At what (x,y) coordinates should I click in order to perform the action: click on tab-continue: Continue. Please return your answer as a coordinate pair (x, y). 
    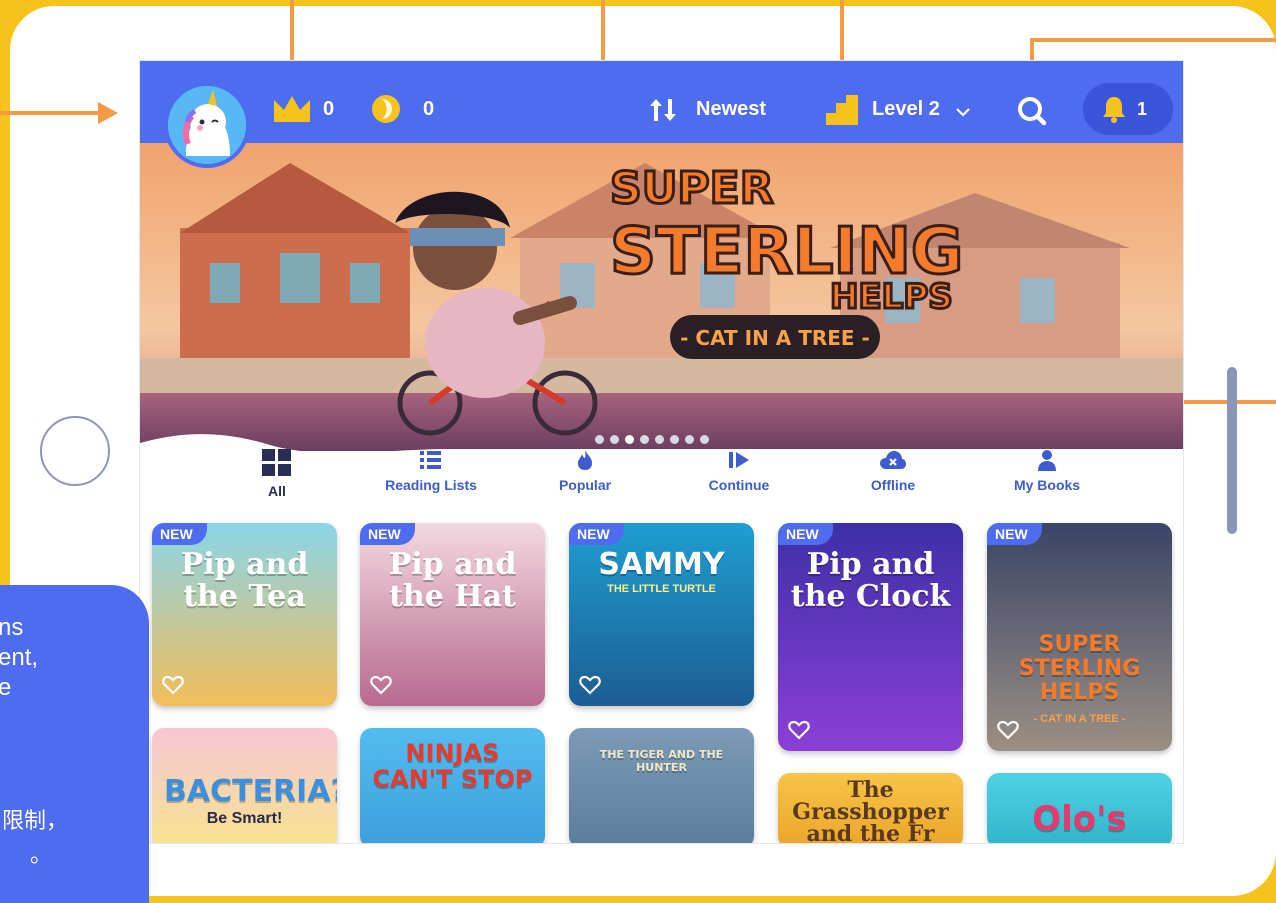
    Looking at the image, I should click on (739, 471).